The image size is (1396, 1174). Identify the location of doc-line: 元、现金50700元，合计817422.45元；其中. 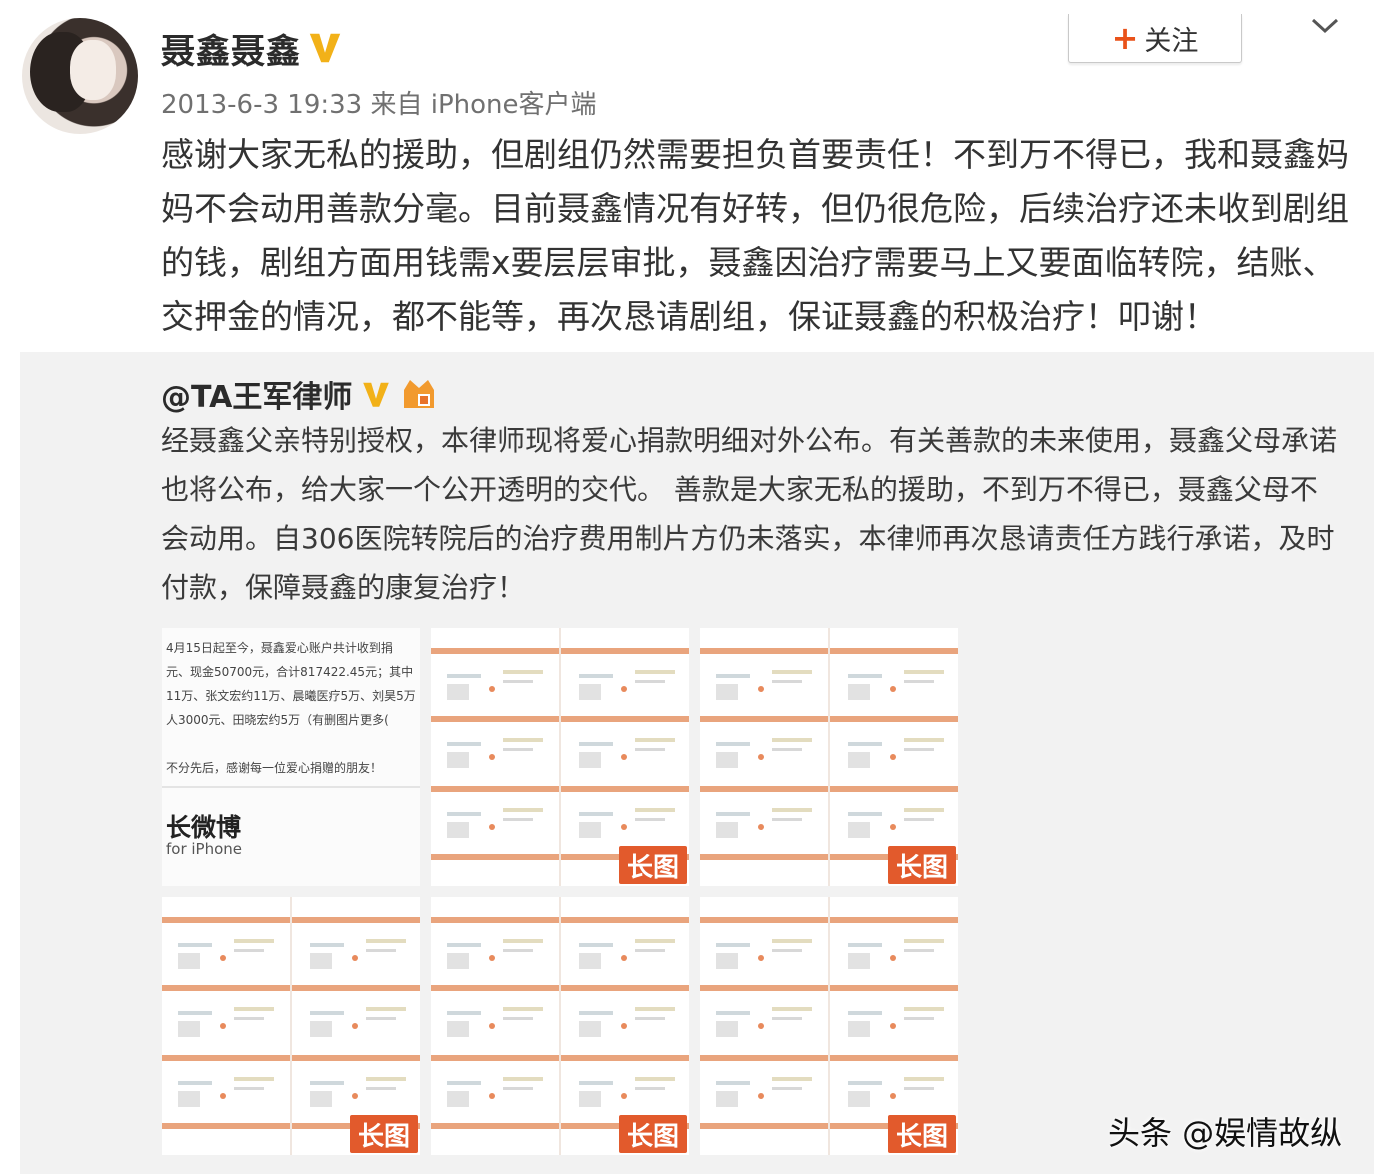
(290, 672).